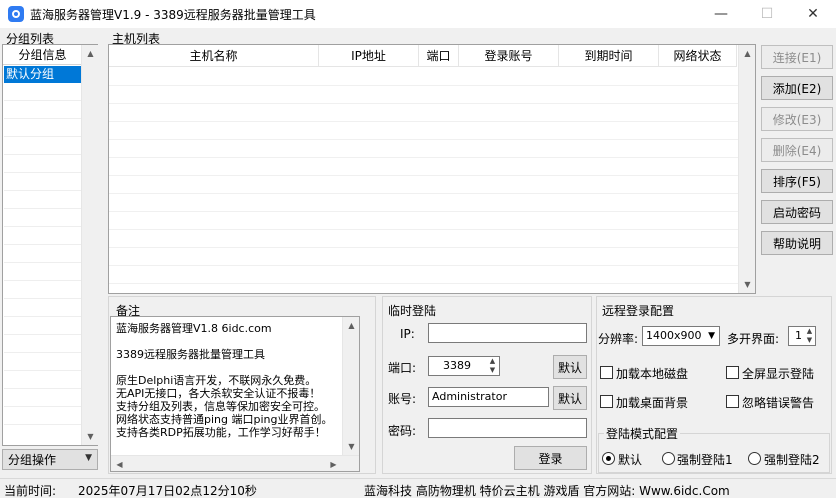 This screenshot has height=498, width=836. I want to click on group-item-default: 默认分组, so click(43, 74).